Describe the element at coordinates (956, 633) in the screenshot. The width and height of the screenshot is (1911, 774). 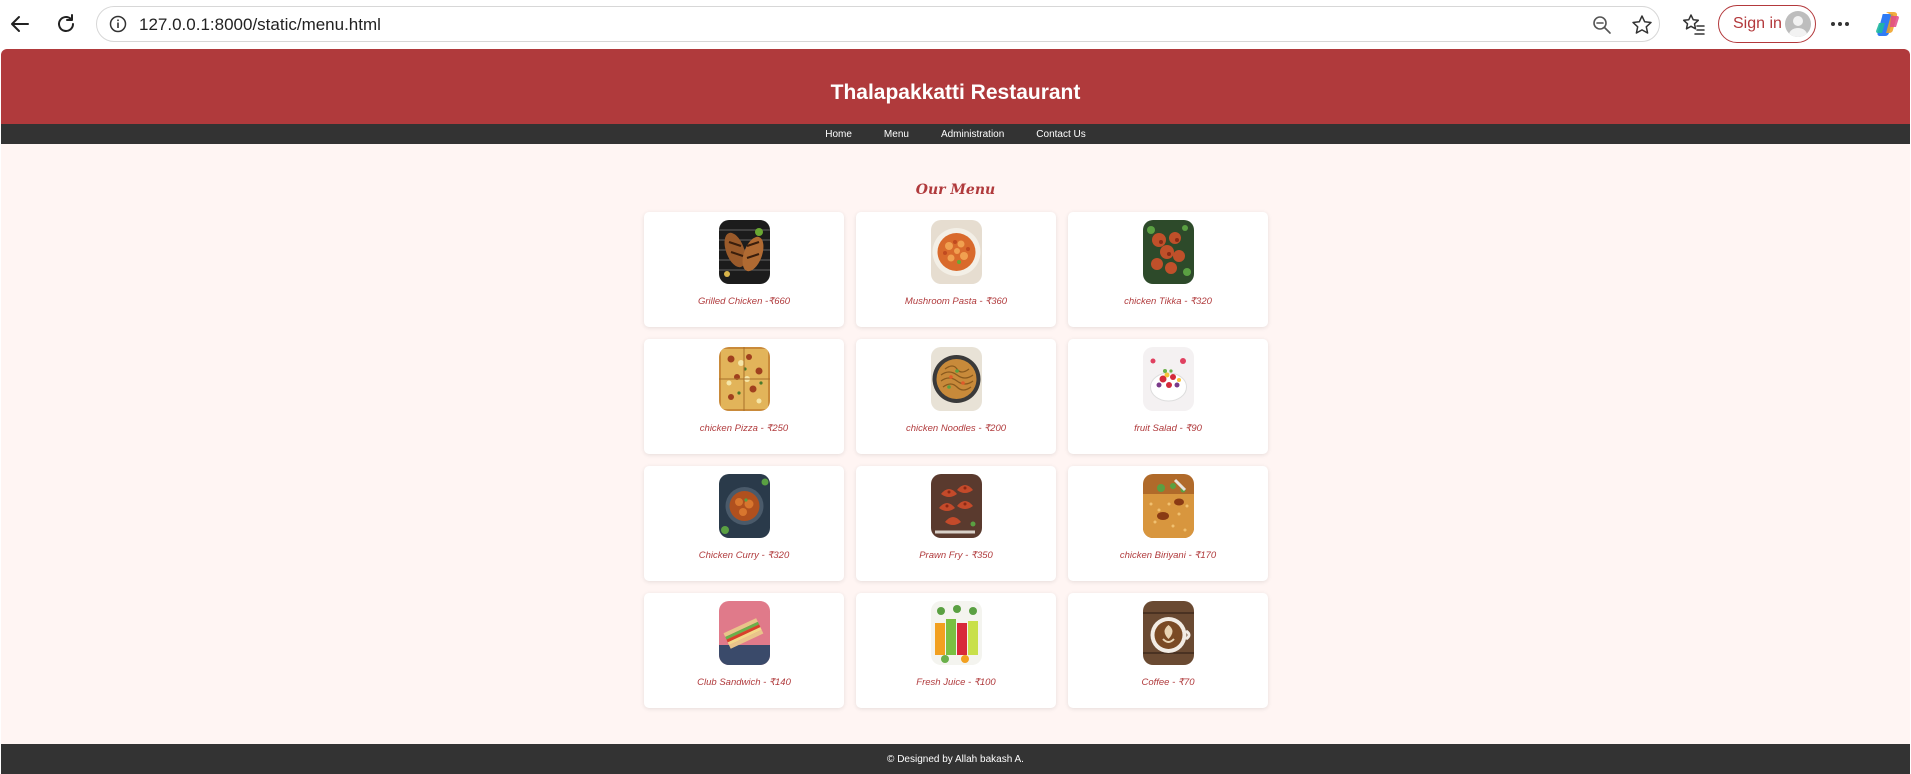
I see `fresh-juice-image` at that location.